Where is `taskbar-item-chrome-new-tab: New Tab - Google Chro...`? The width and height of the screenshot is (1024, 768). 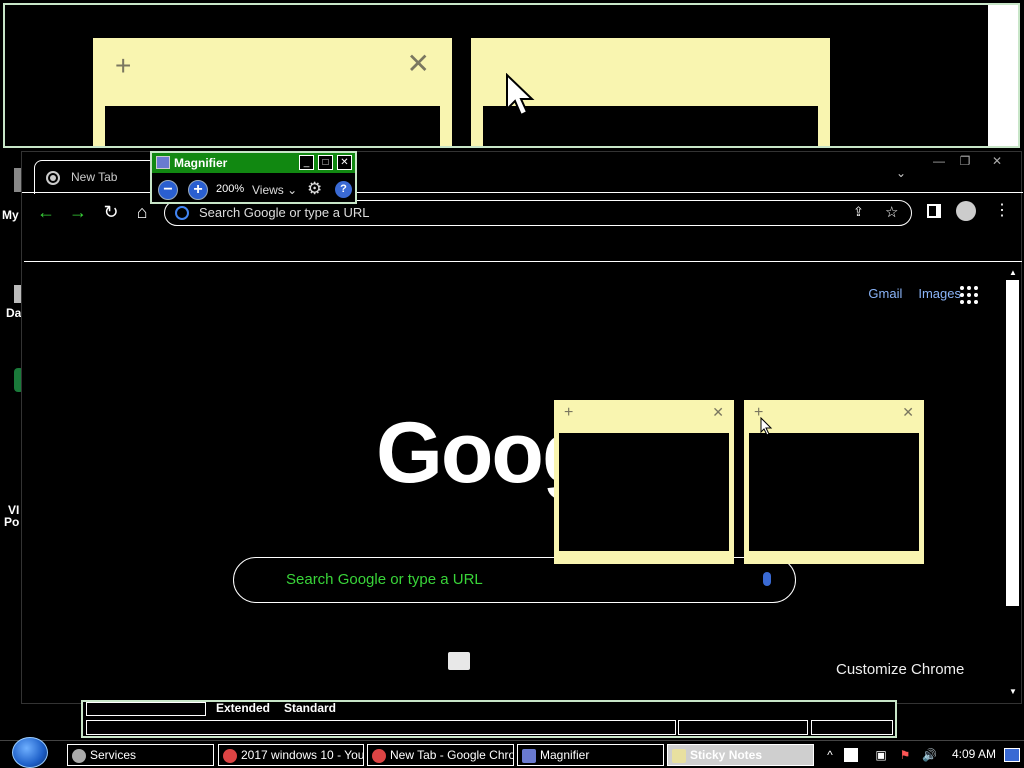
taskbar-item-chrome-new-tab: New Tab - Google Chro... is located at coordinates (440, 755).